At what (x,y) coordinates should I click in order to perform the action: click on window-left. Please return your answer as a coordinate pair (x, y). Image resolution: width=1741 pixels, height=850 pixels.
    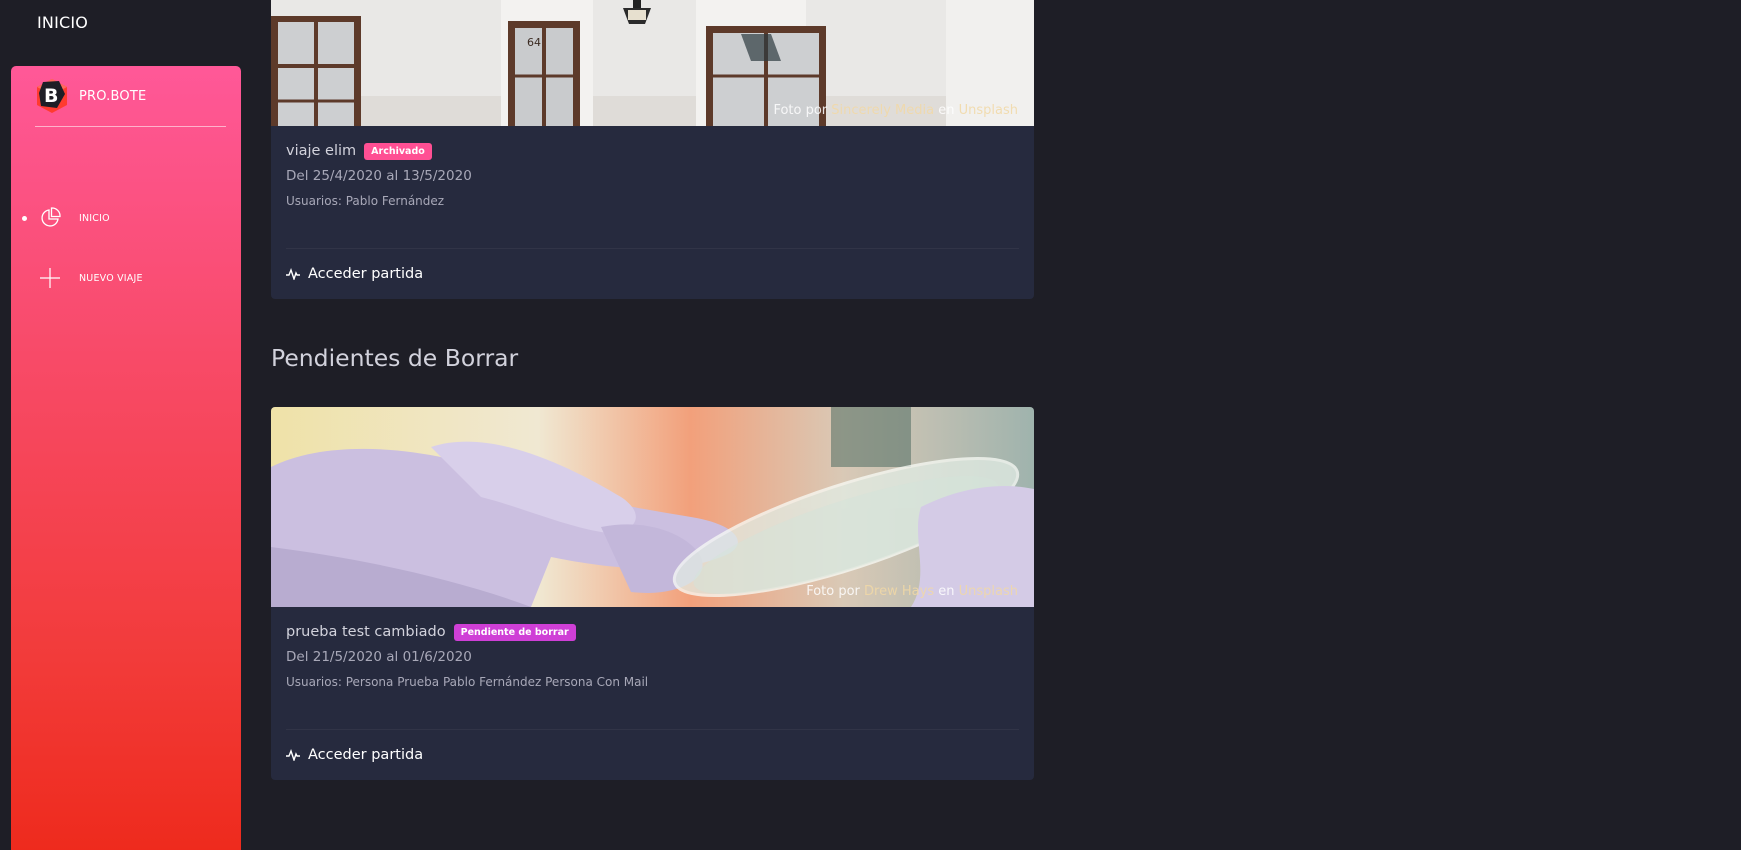
    Looking at the image, I should click on (316, 71).